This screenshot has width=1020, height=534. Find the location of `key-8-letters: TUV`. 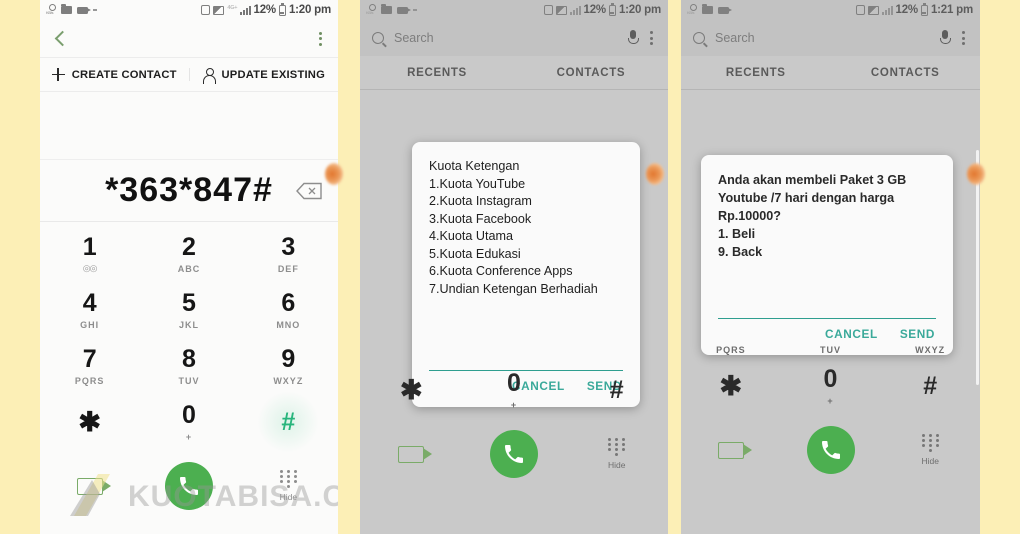

key-8-letters: TUV is located at coordinates (831, 350).